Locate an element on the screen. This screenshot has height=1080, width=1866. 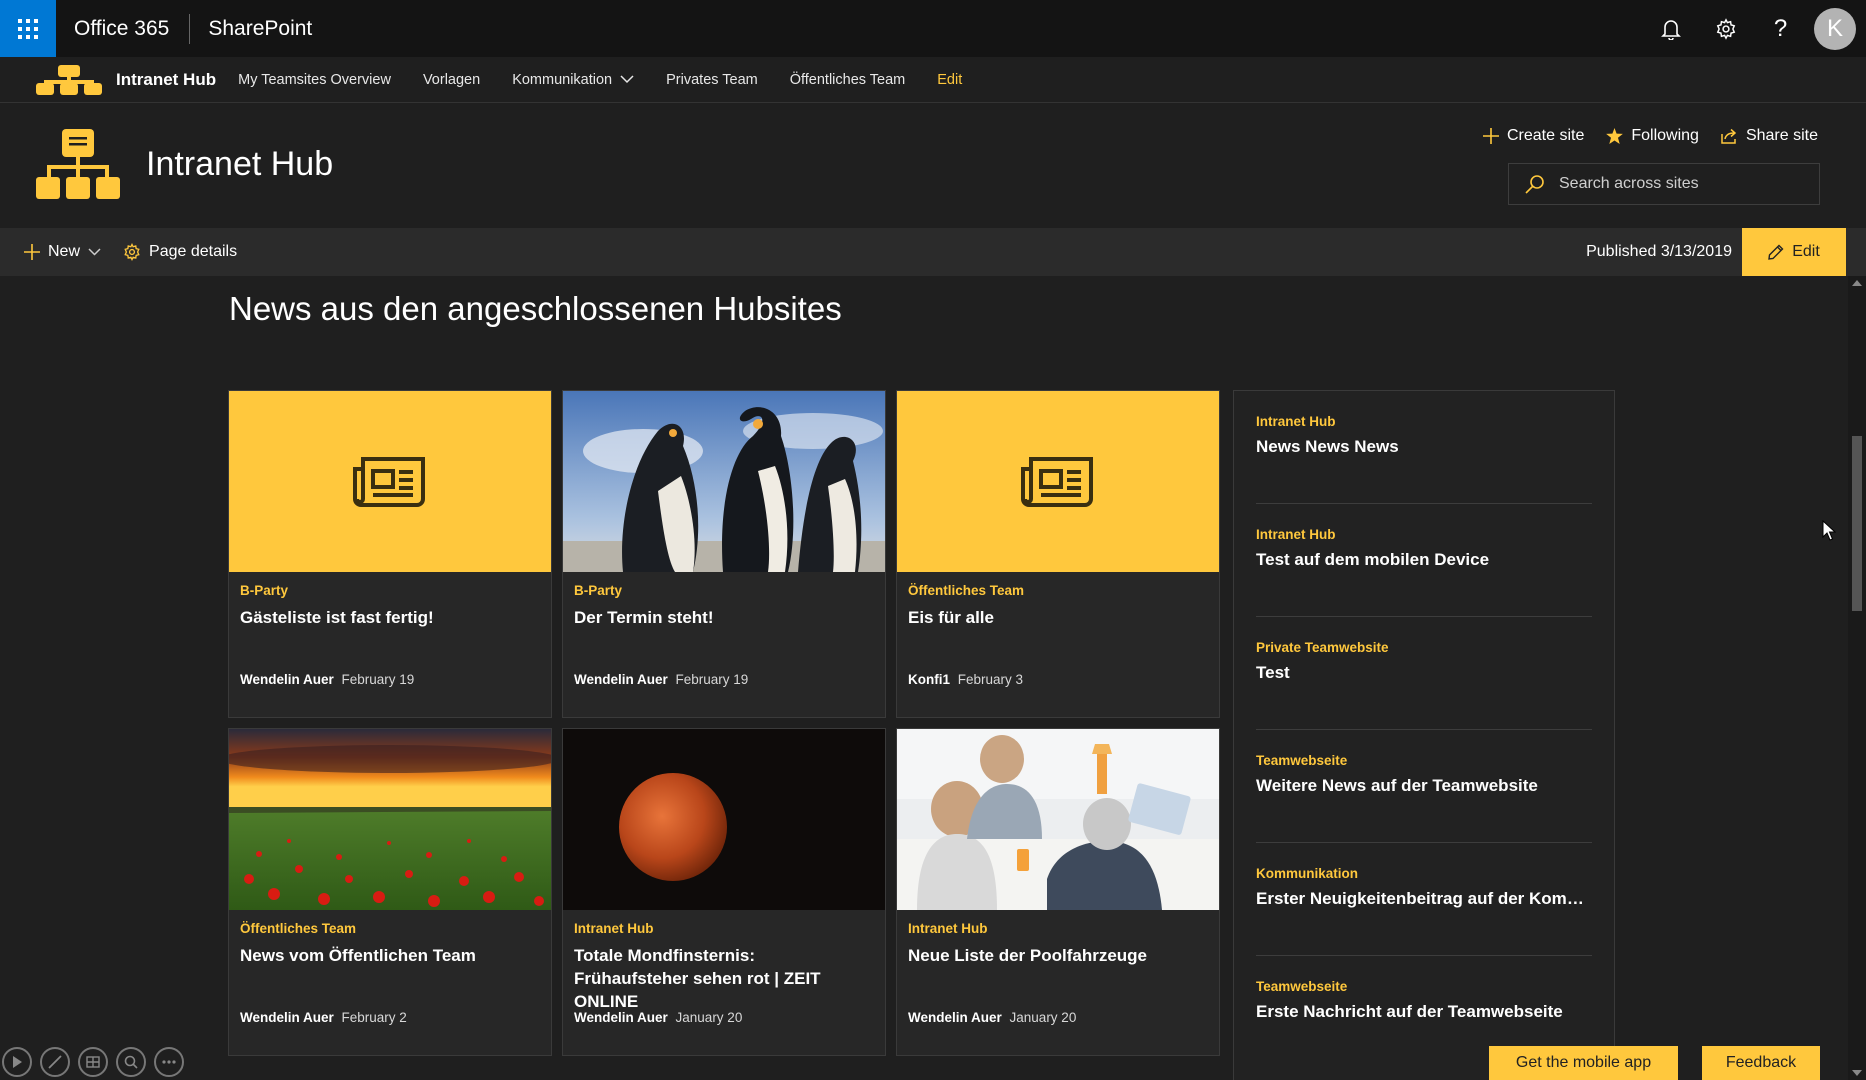
list-item-source: Intranet Hub is located at coordinates (1296, 534).